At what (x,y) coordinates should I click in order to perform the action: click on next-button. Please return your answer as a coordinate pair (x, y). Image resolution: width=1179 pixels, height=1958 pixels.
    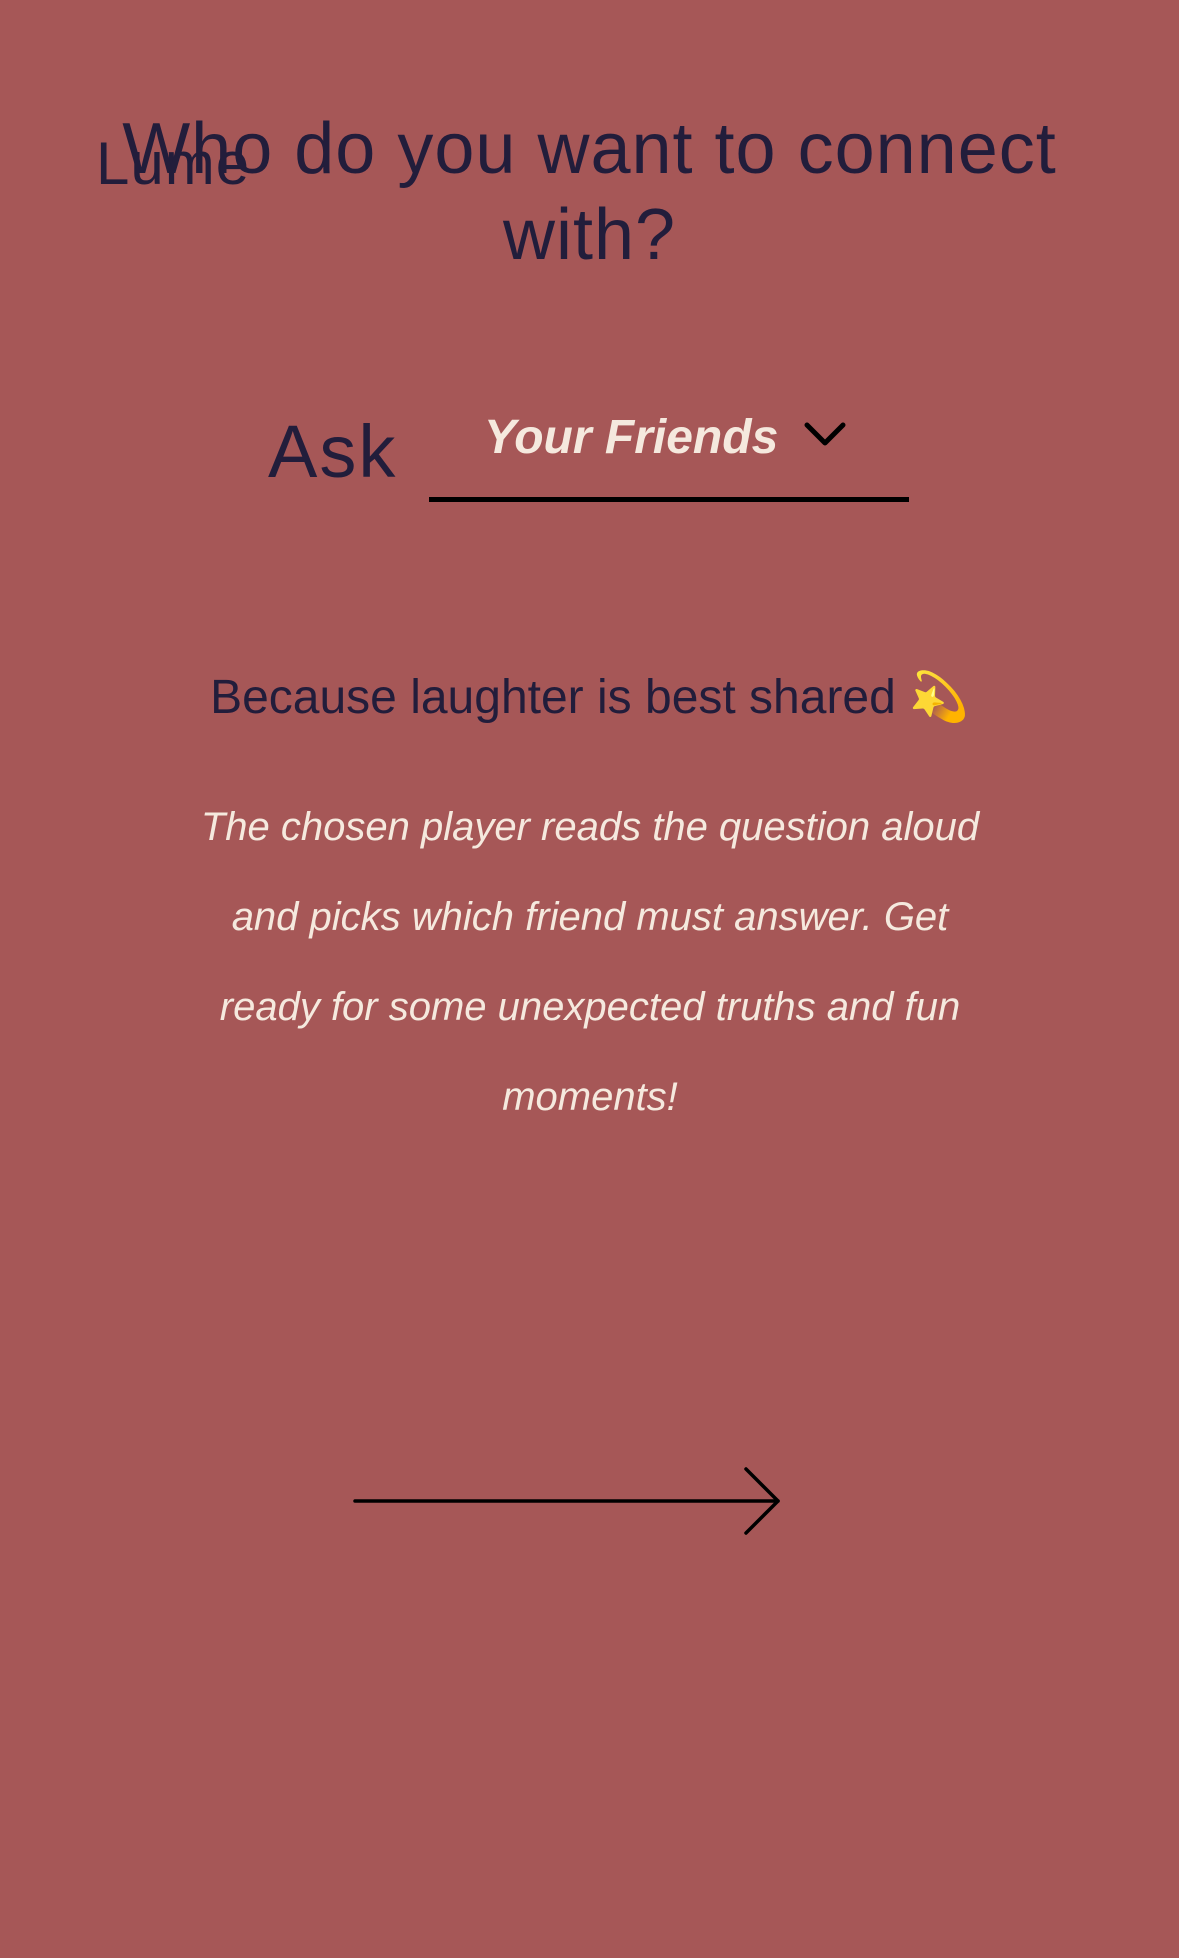
    Looking at the image, I should click on (567, 1501).